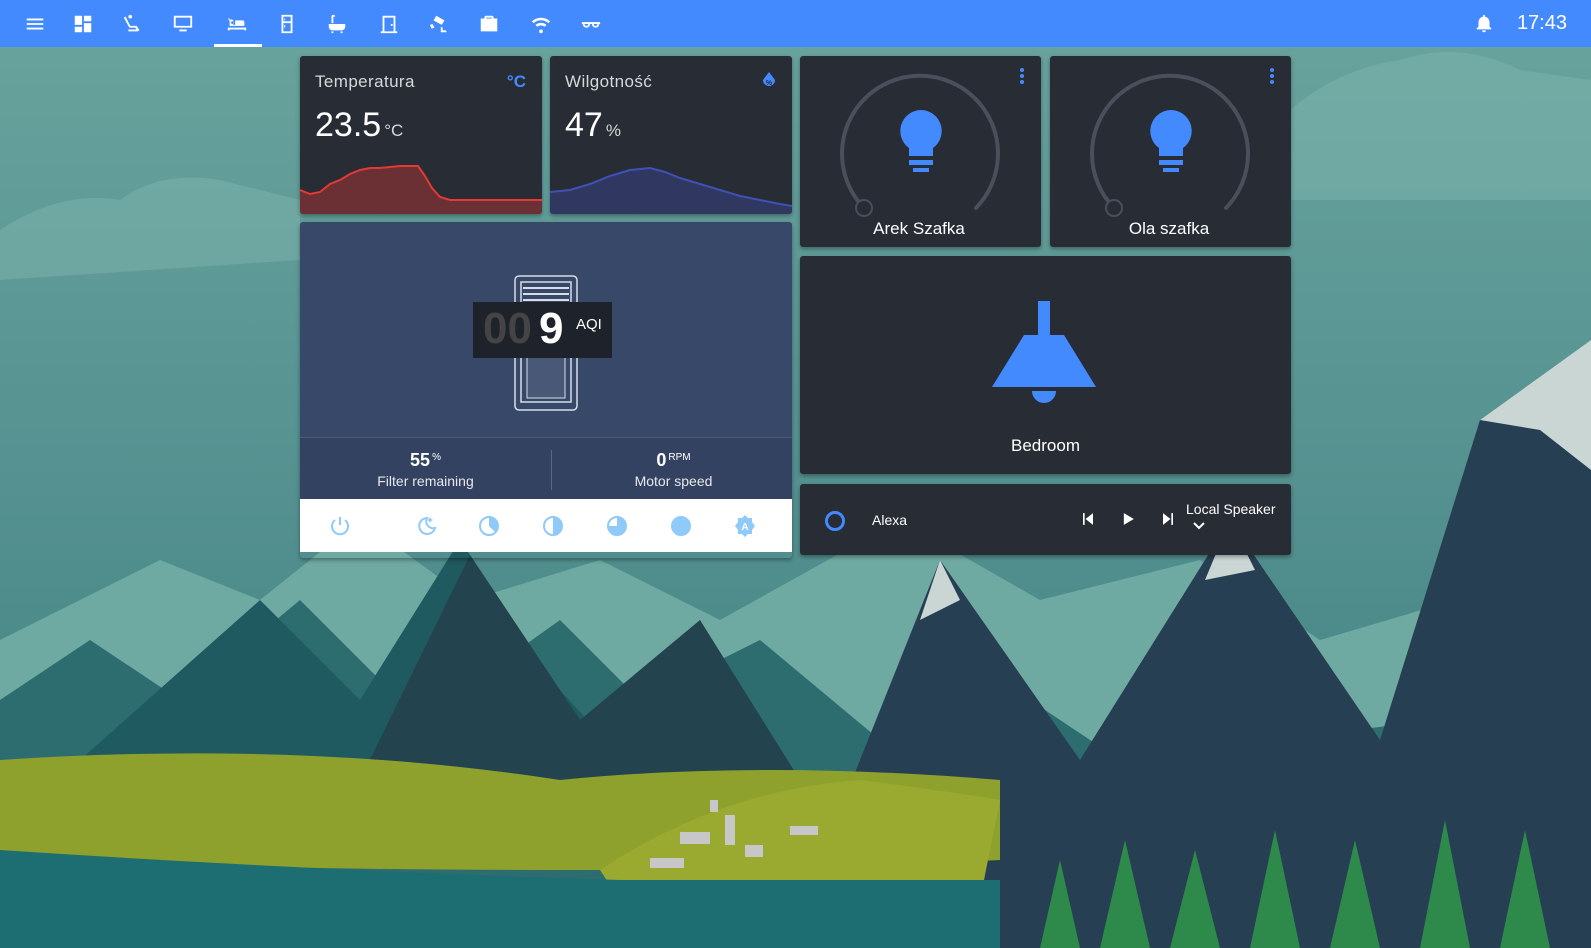 The height and width of the screenshot is (948, 1591). What do you see at coordinates (679, 457) in the screenshot?
I see `motor-unit: RPM` at bounding box center [679, 457].